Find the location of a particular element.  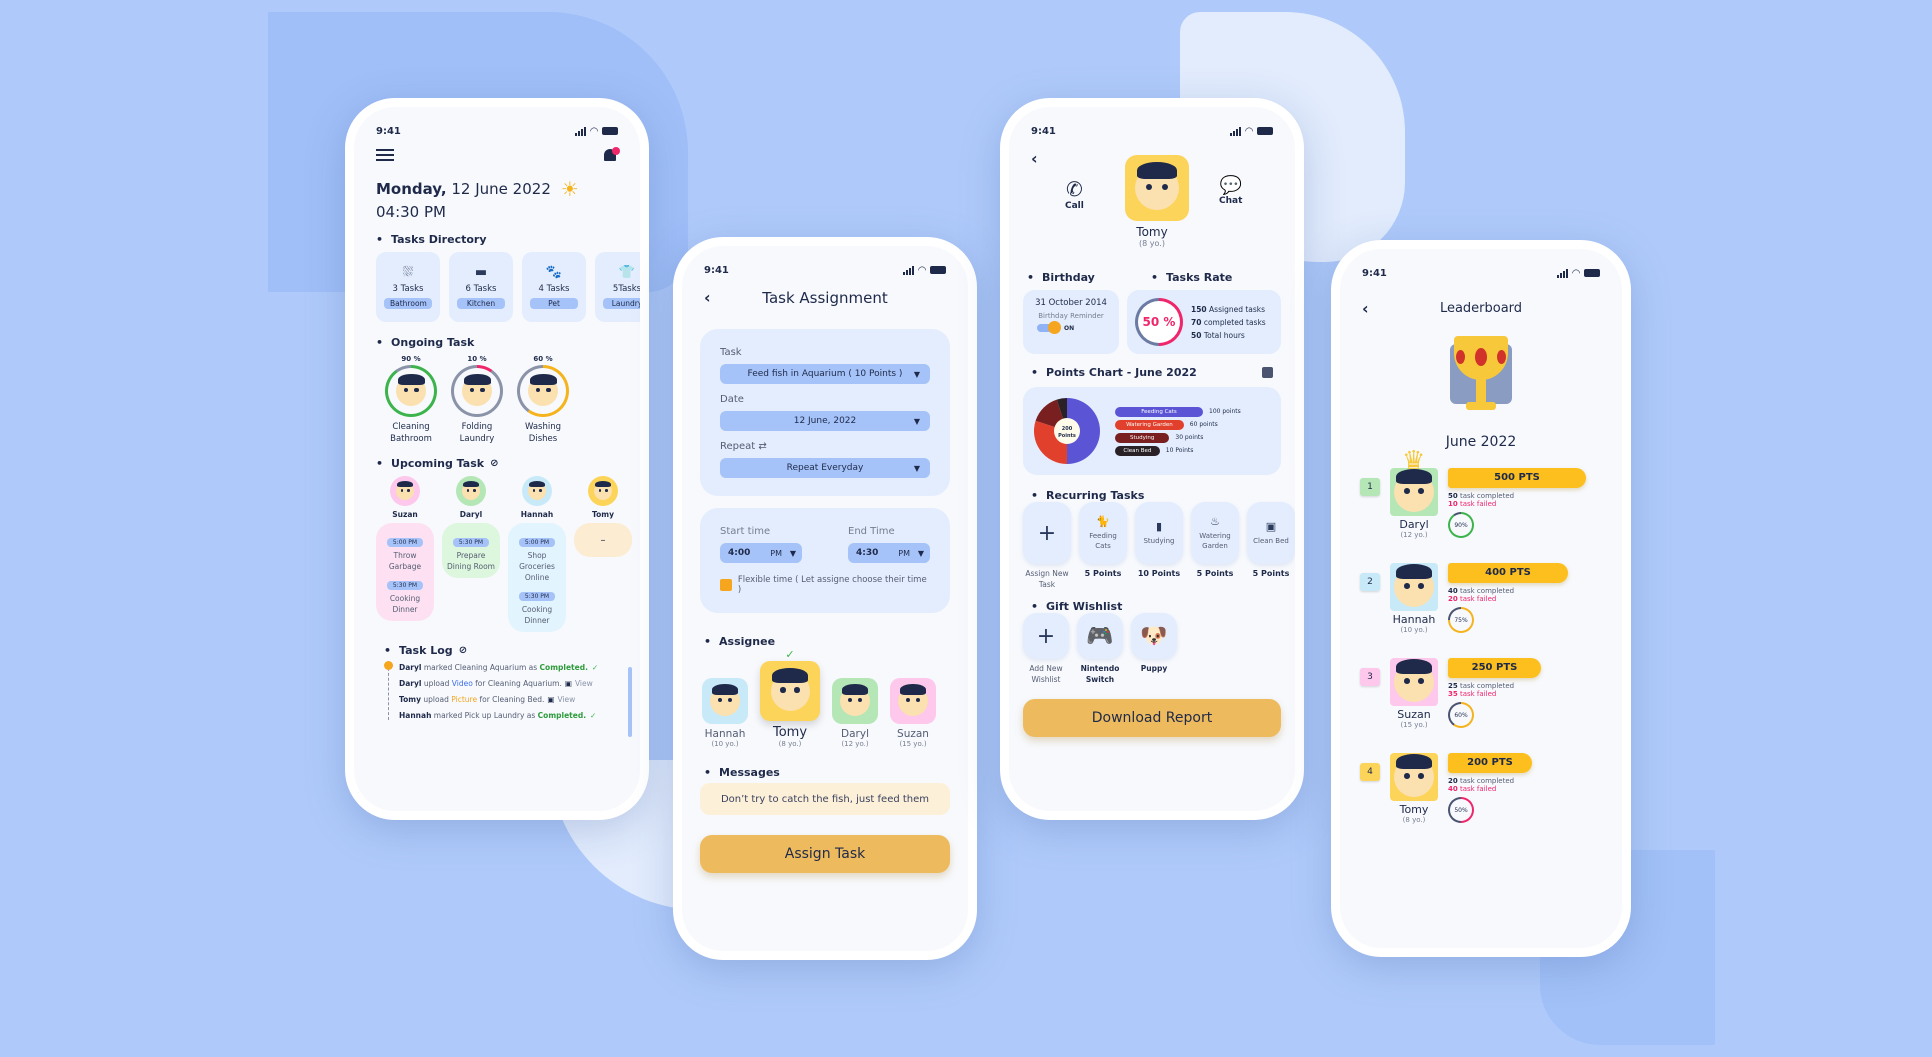

recurring-points: 5 Points is located at coordinates (1271, 573).